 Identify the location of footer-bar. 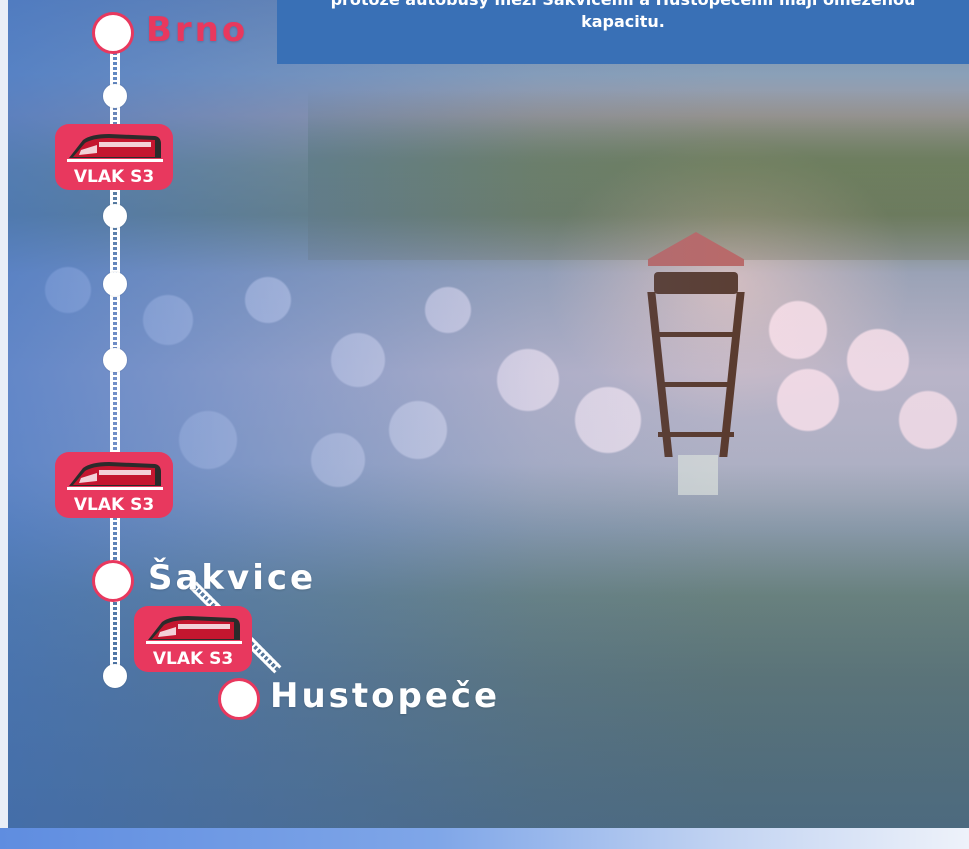
(484, 838).